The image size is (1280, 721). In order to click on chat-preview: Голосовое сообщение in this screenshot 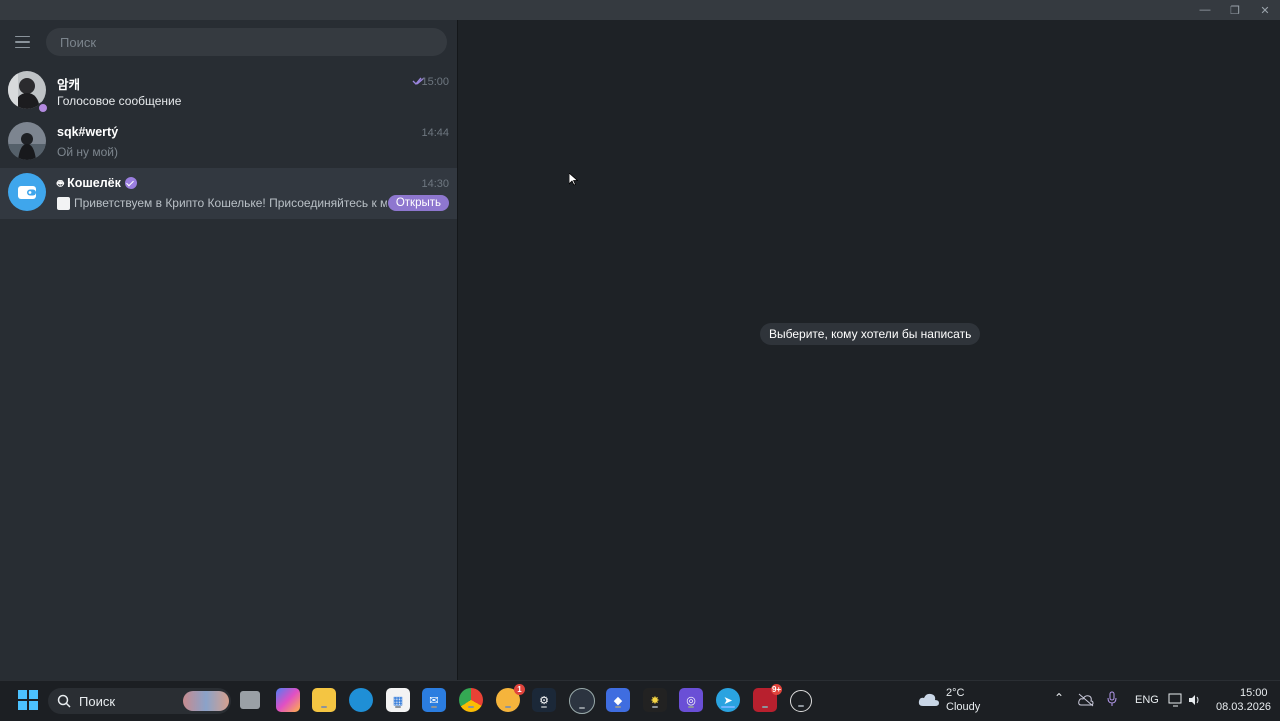, I will do `click(119, 101)`.